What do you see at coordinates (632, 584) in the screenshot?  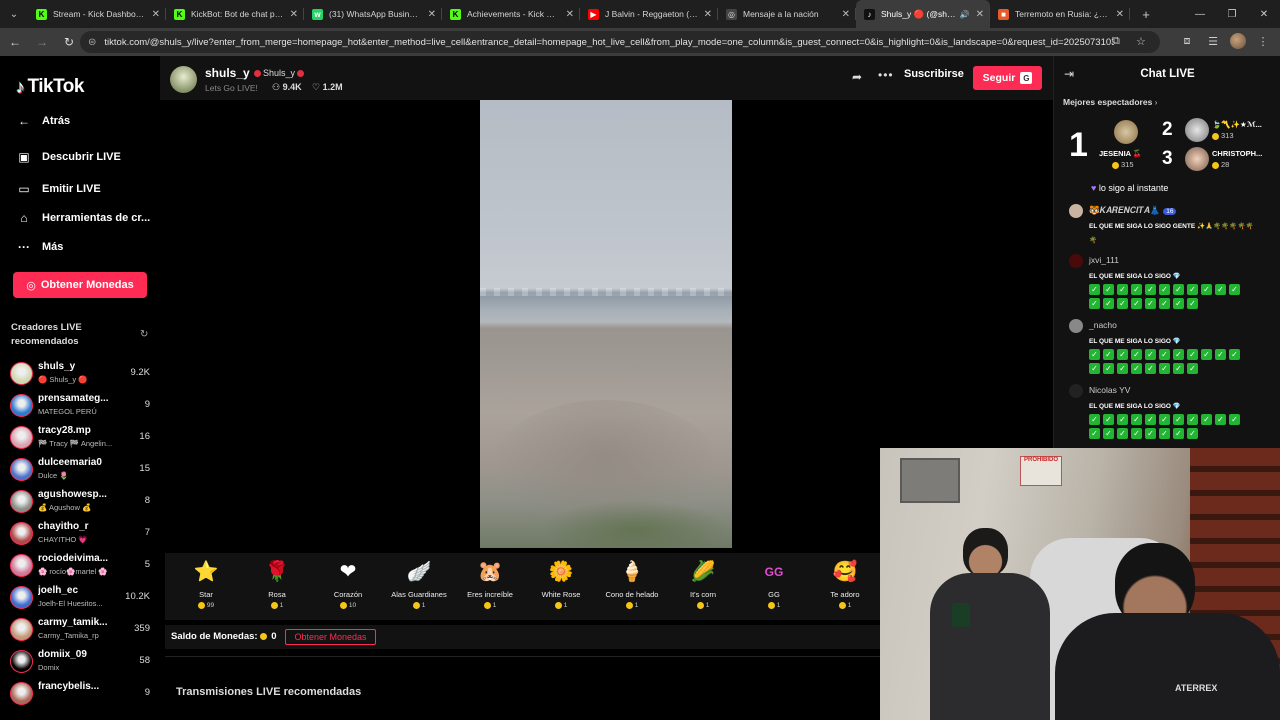 I see `gift-item: 🍦 Cono de helado 1` at bounding box center [632, 584].